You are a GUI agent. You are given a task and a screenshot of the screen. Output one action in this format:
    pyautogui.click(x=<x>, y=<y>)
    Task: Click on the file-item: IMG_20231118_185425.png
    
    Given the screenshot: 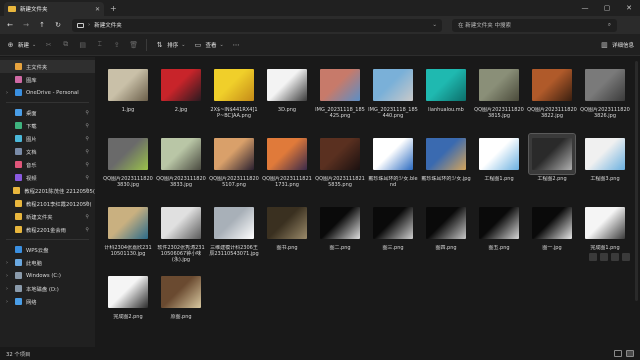 What is the action you would take?
    pyautogui.click(x=340, y=97)
    